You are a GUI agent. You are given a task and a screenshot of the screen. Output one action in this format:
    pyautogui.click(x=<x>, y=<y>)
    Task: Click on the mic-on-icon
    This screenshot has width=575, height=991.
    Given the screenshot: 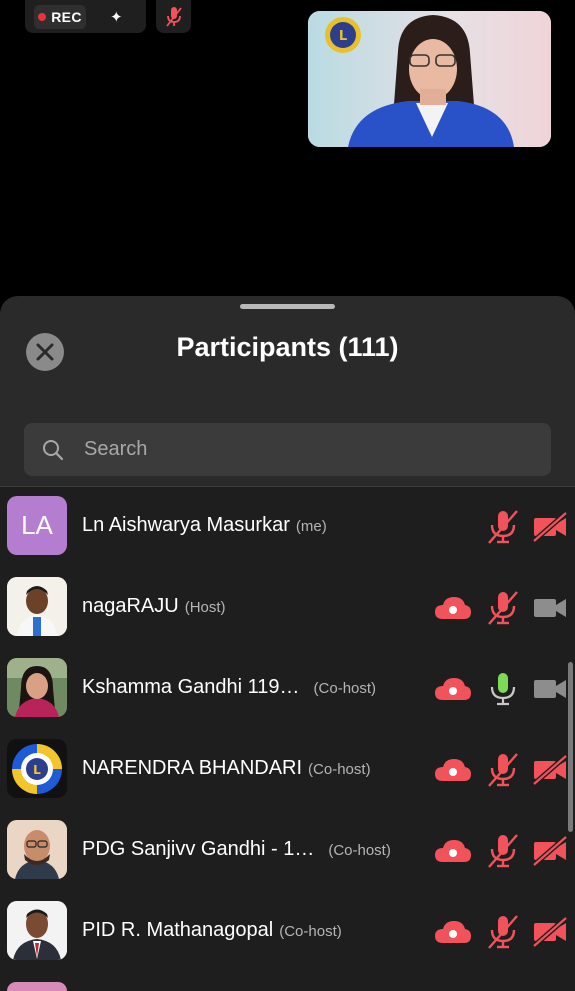 What is the action you would take?
    pyautogui.click(x=503, y=689)
    